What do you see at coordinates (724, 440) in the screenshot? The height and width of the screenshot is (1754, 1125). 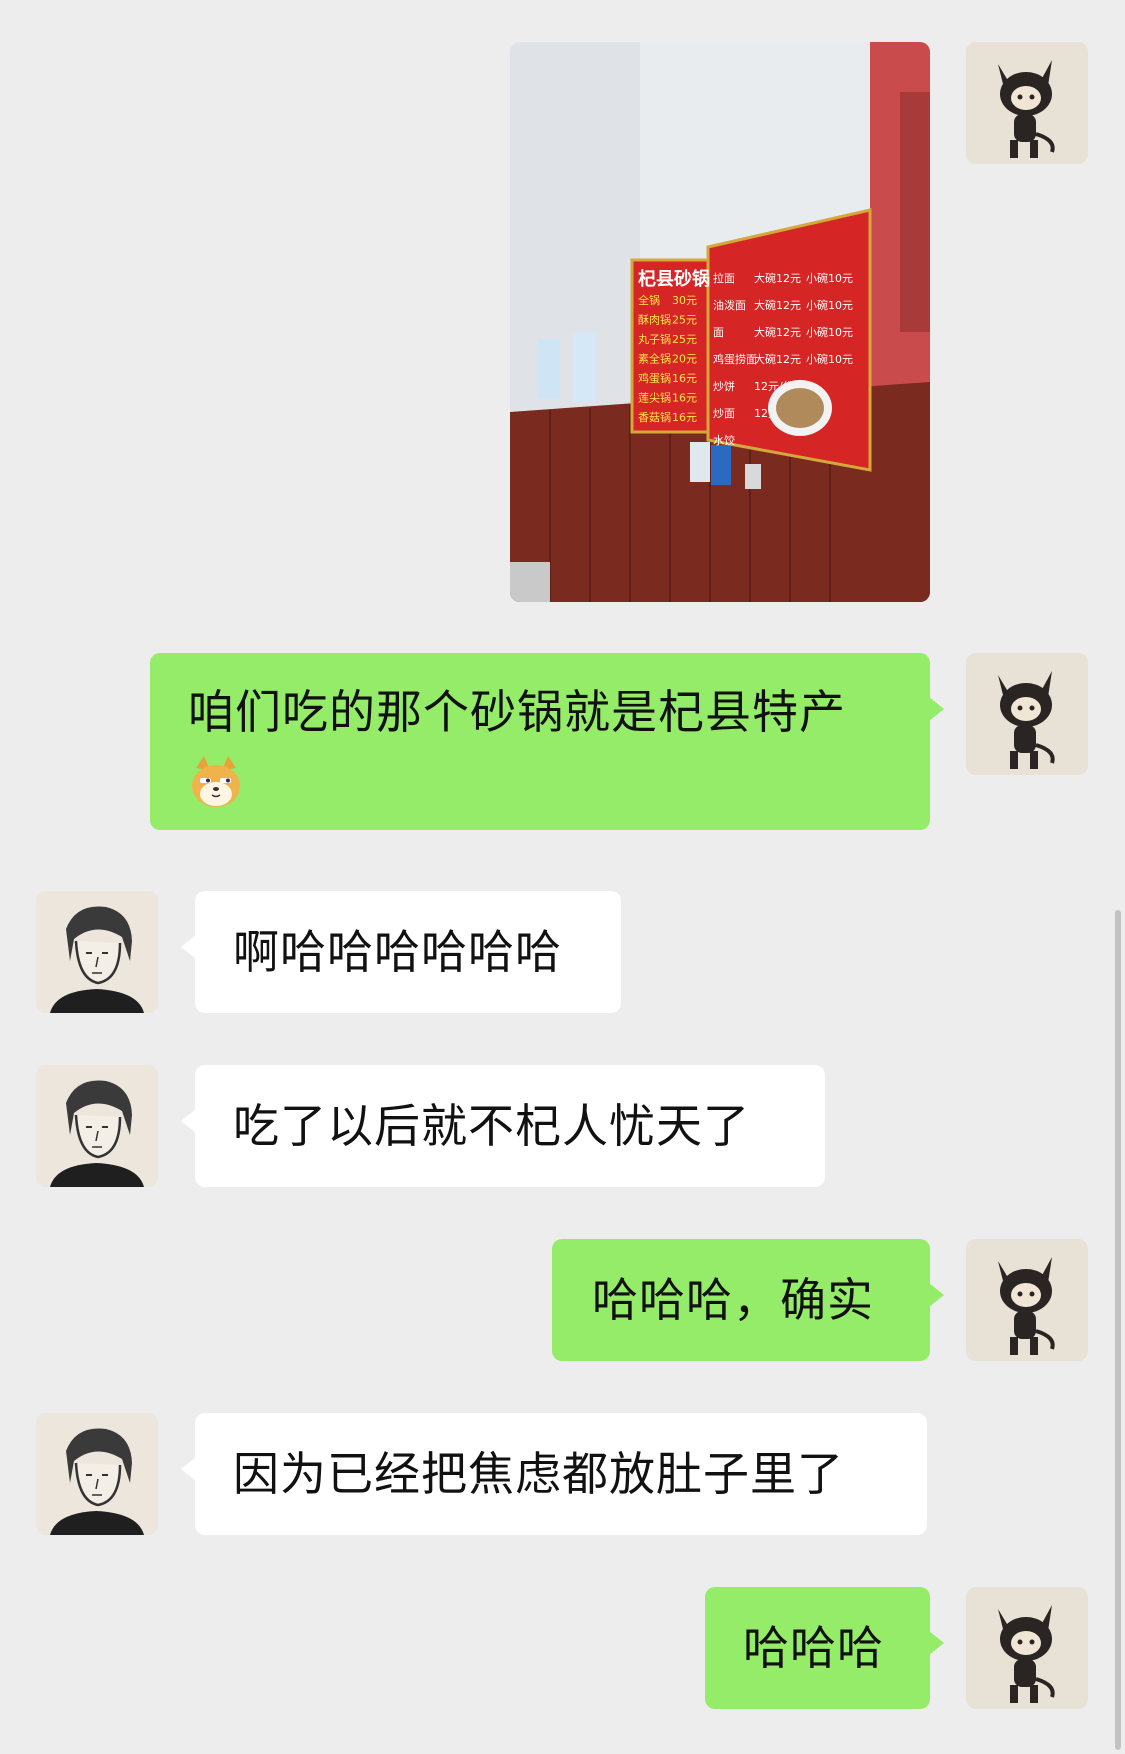 I see `photo-menu-entry: 水饺` at bounding box center [724, 440].